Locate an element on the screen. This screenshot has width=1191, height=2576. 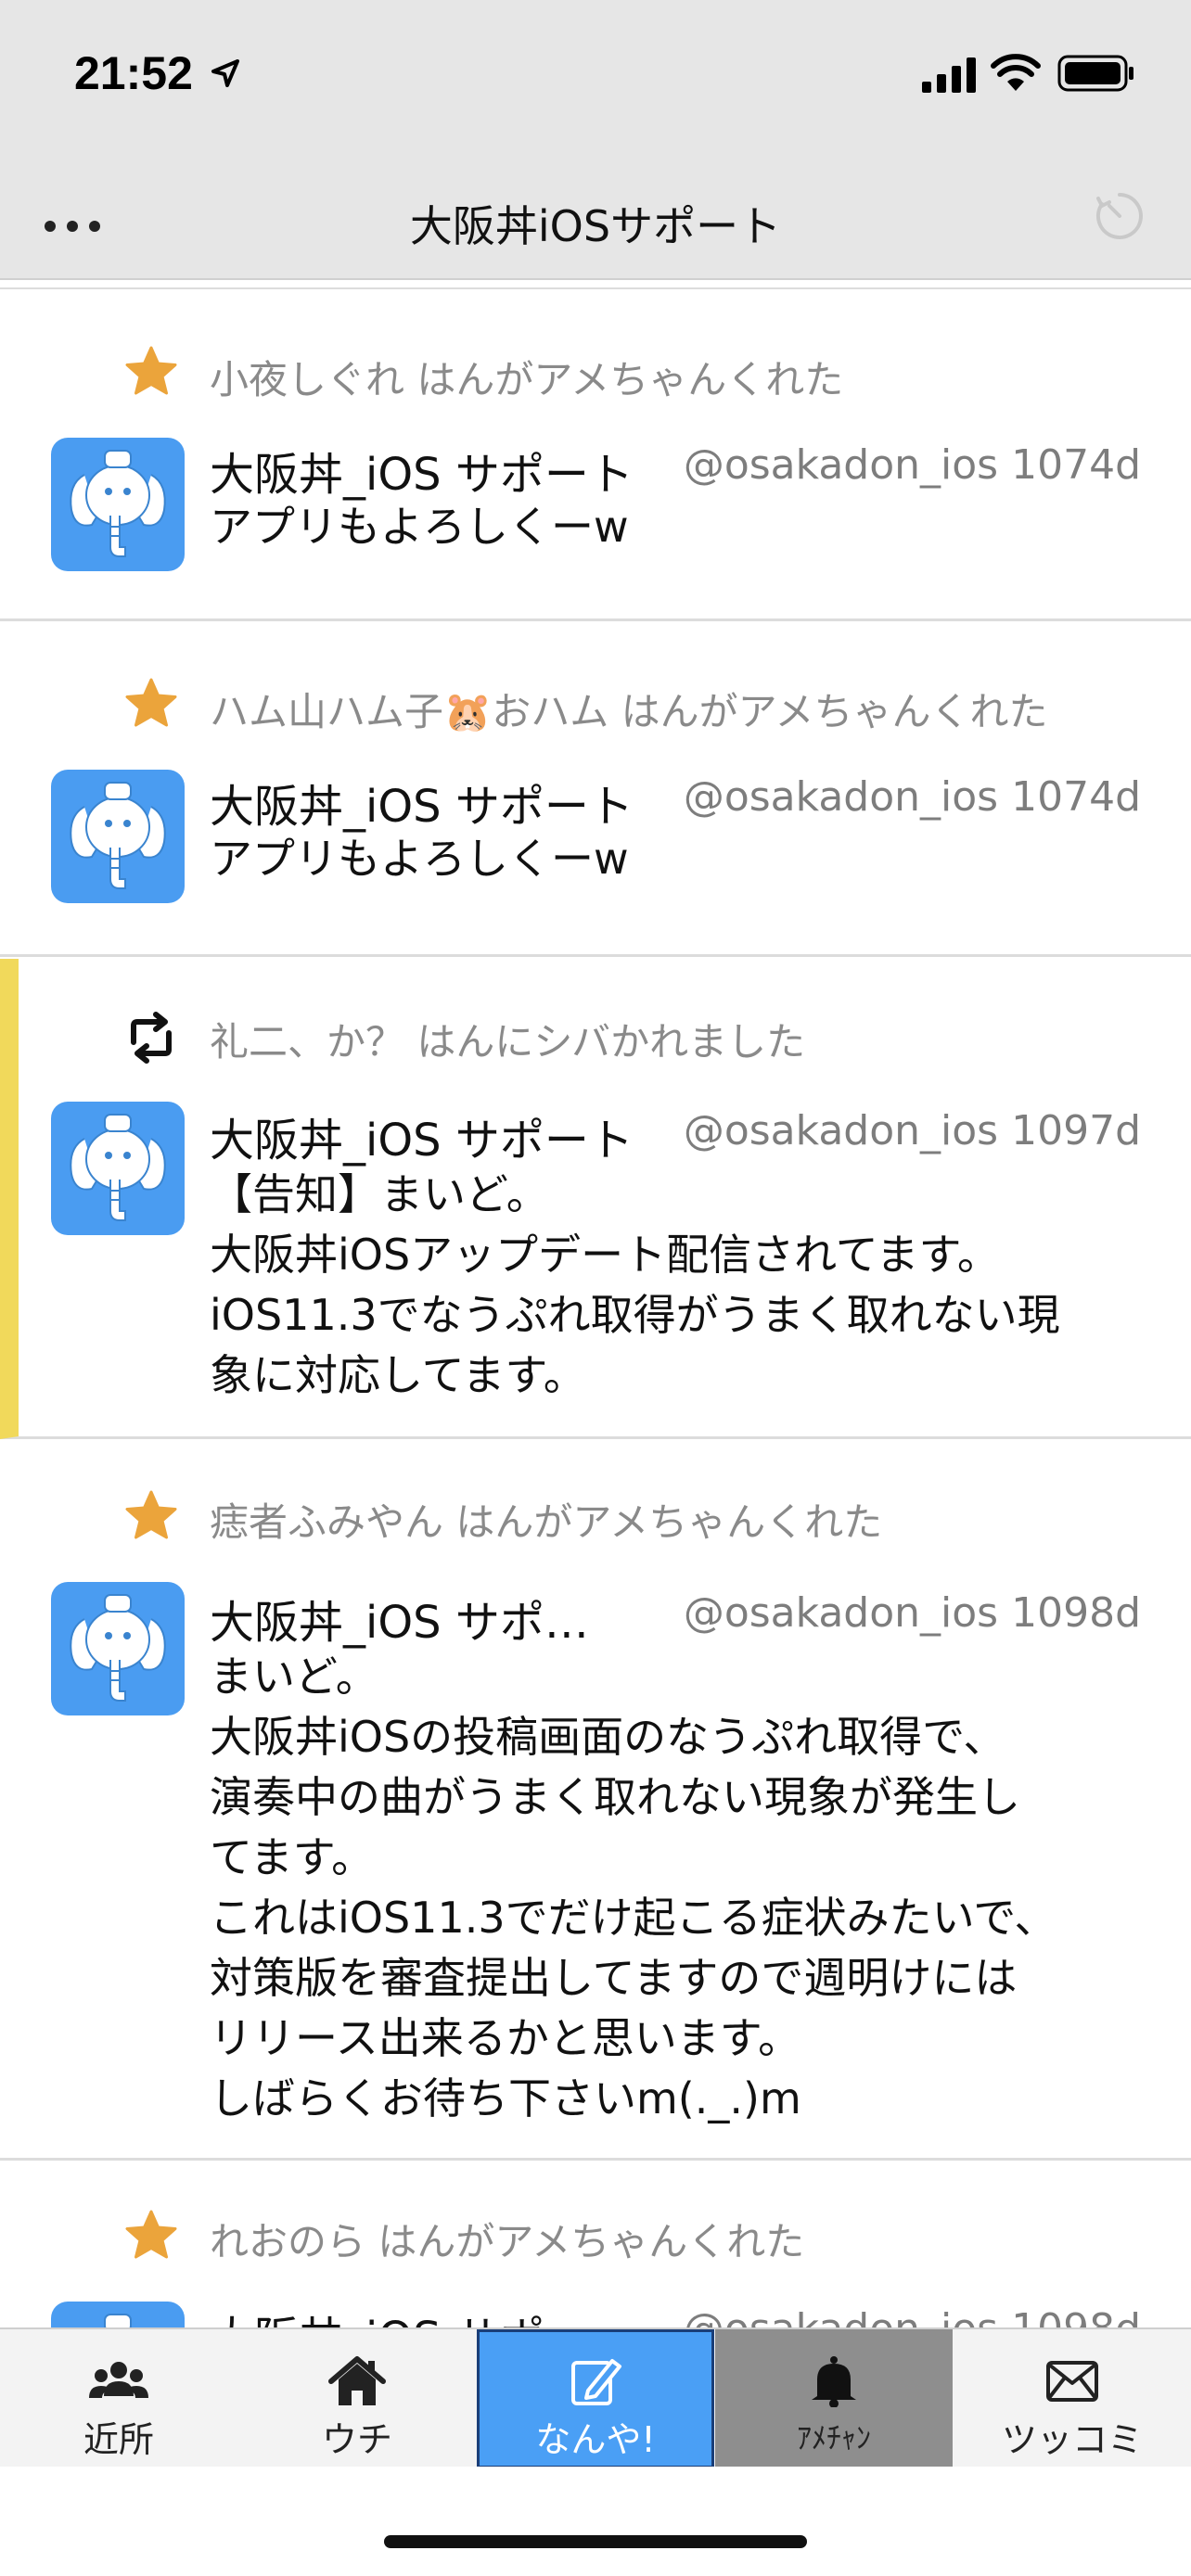
tab-label: 近所 is located at coordinates (118, 2439).